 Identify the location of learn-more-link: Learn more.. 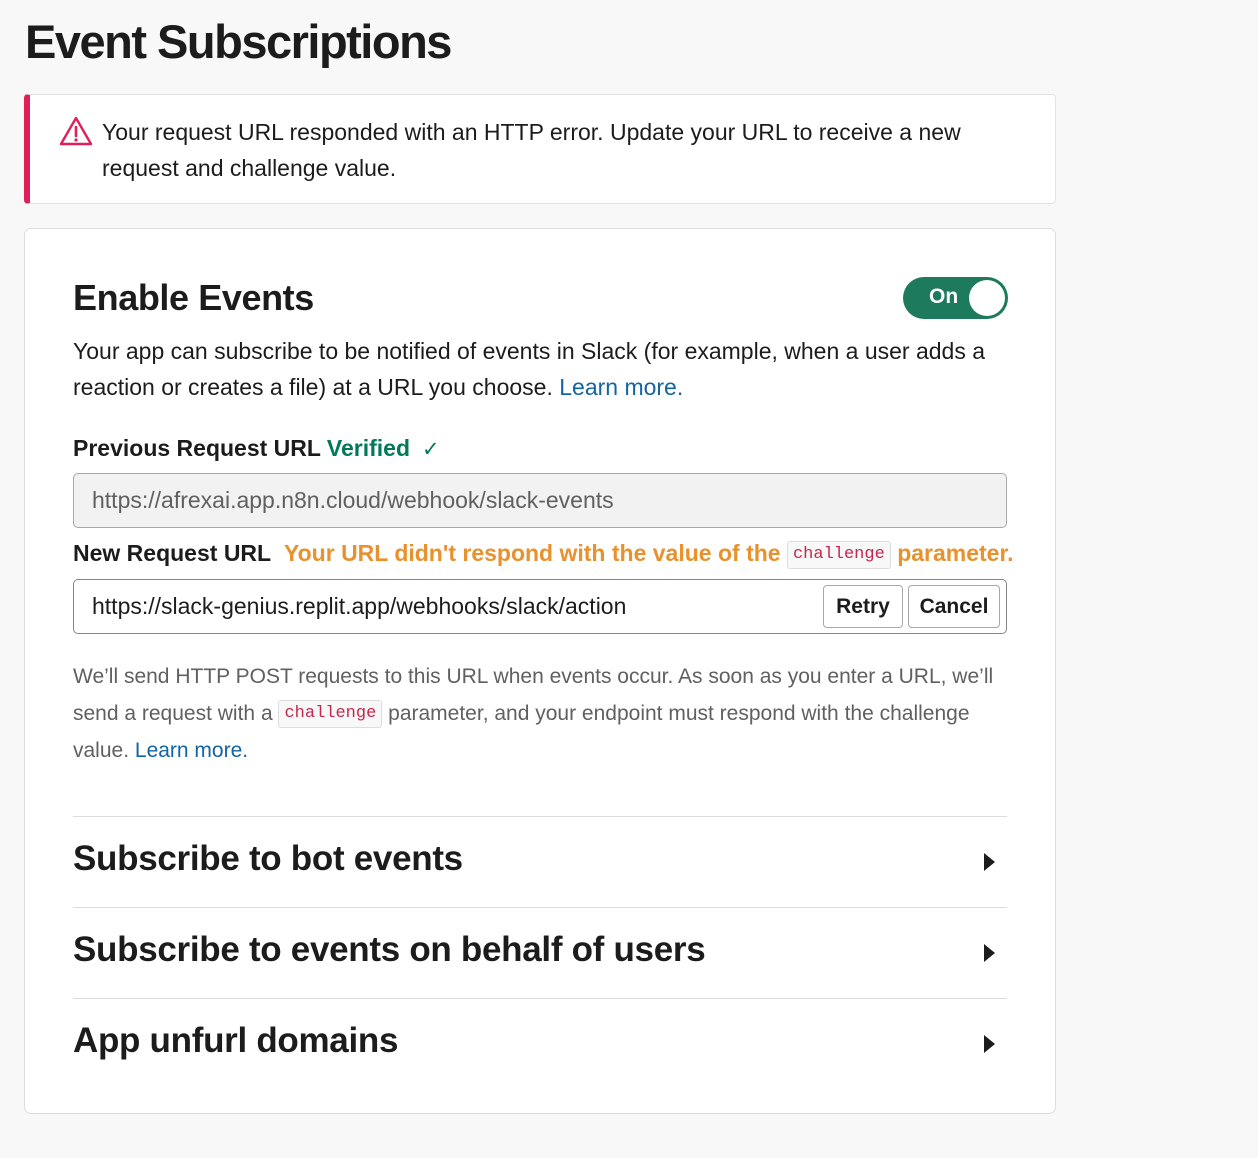
(621, 387).